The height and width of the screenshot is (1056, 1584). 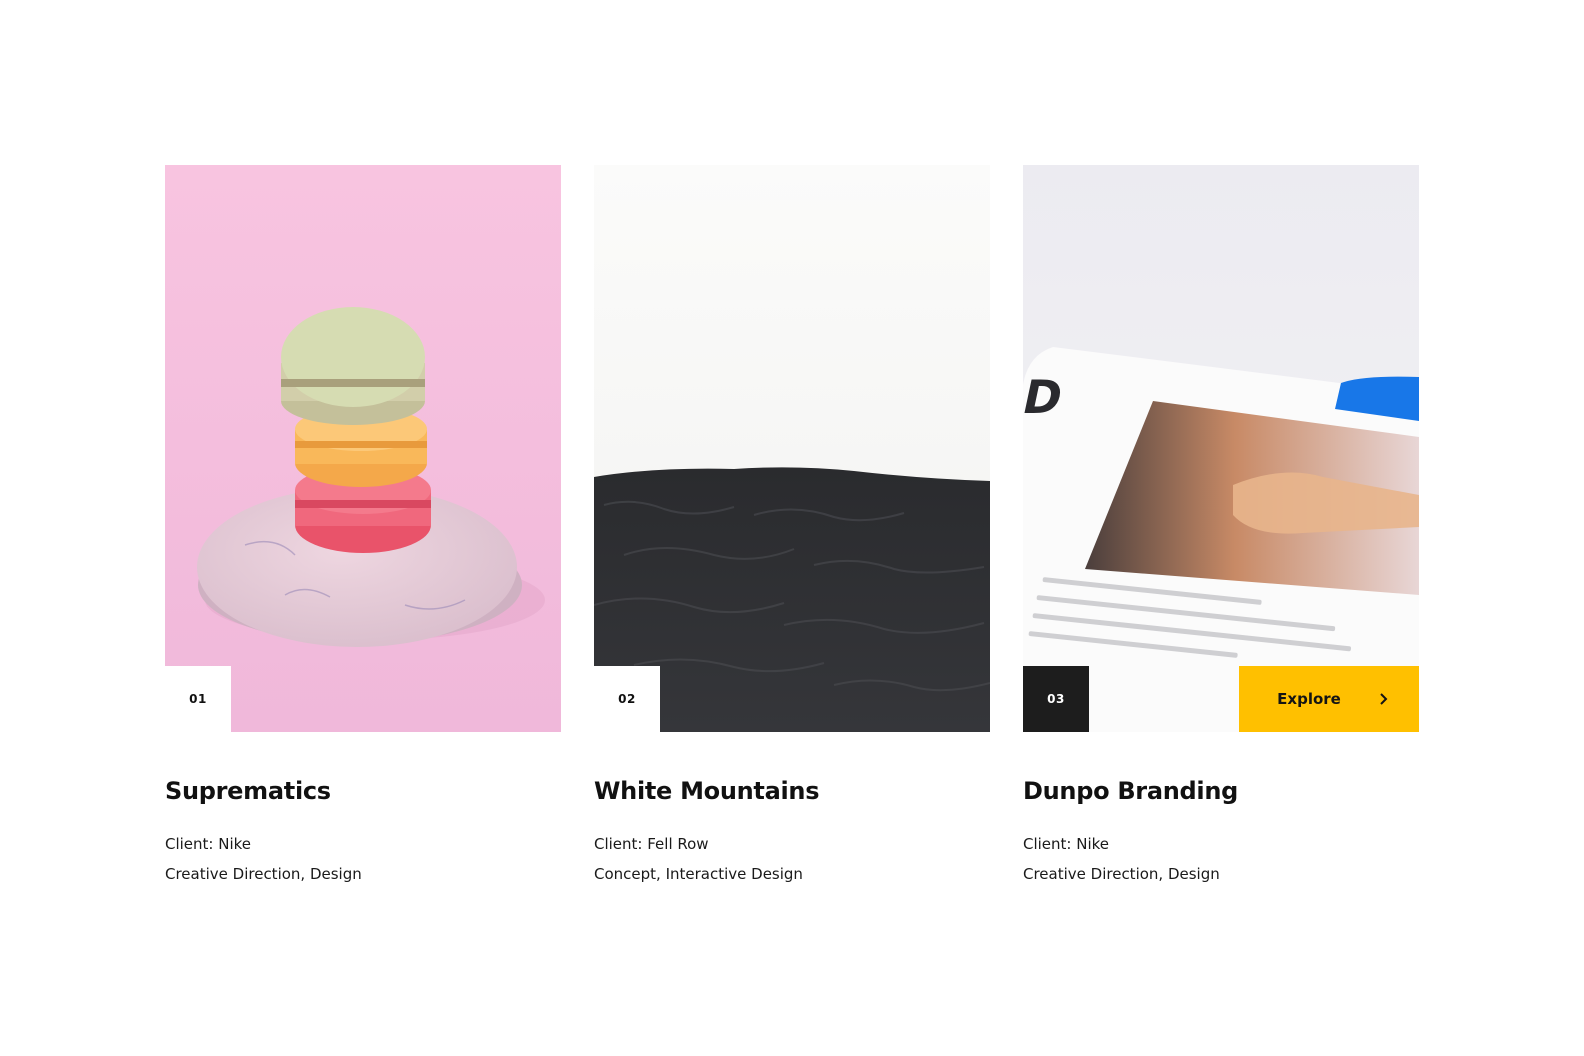 What do you see at coordinates (792, 791) in the screenshot?
I see `project-title: White Mountains` at bounding box center [792, 791].